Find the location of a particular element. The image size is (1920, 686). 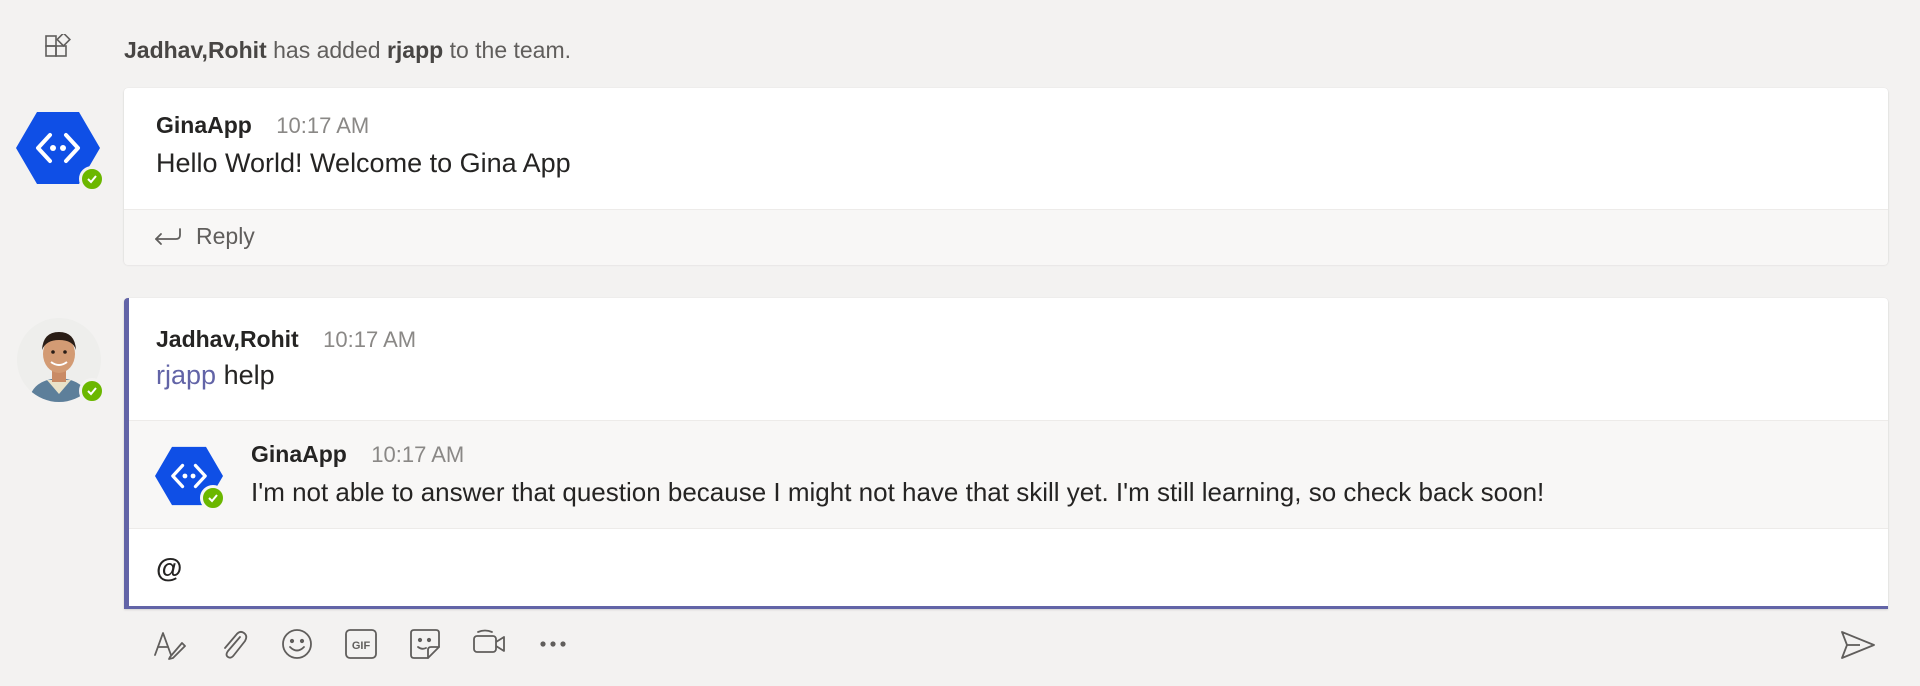

user-avatar is located at coordinates (61, 361).